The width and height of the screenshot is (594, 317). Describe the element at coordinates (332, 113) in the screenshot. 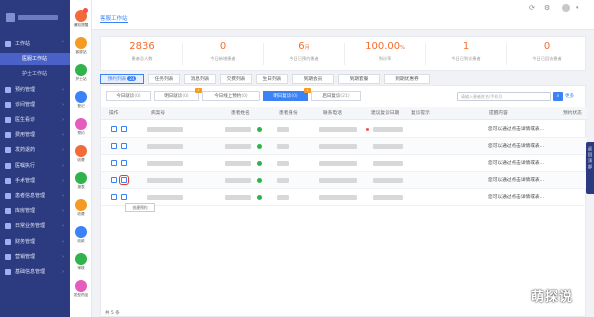

I see `column-header: 联系电话` at that location.